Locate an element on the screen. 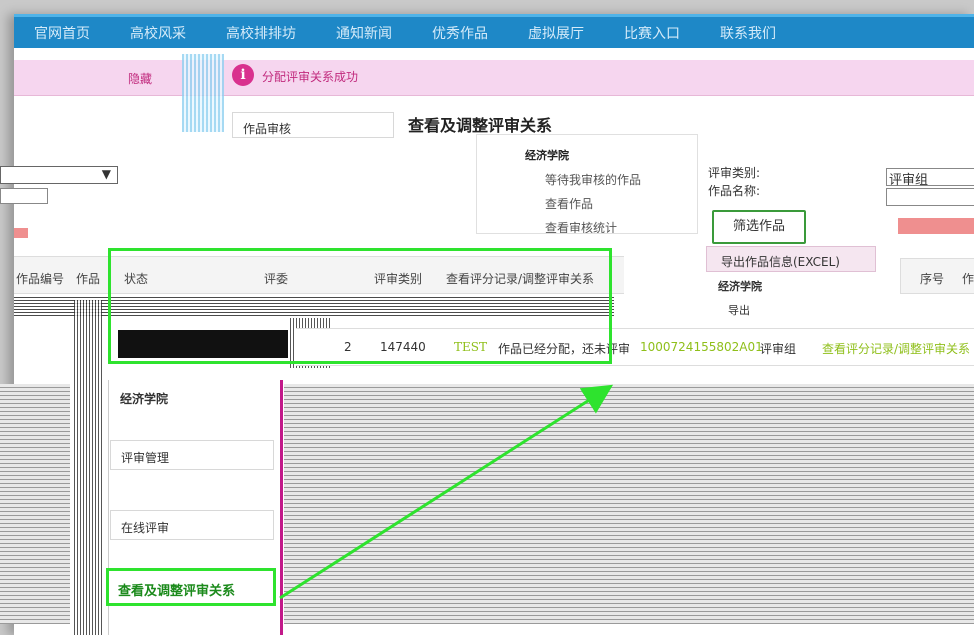 This screenshot has height=635, width=974. pointer-arrow is located at coordinates (446, 492).